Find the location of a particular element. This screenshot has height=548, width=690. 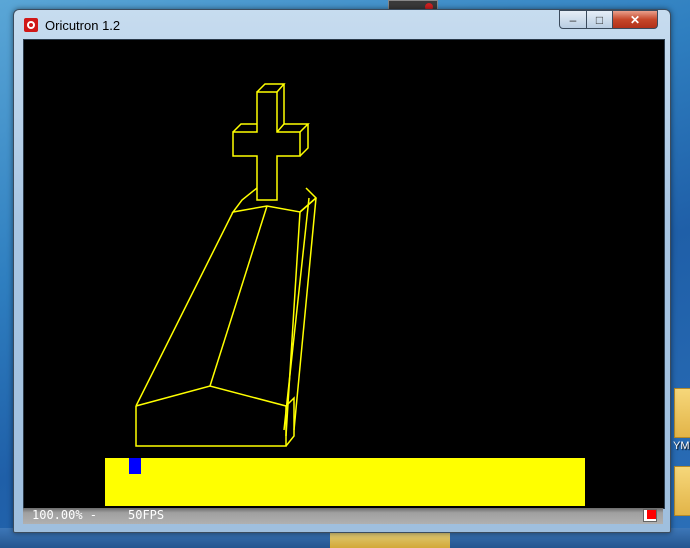

desktop-icon-label: YM is located at coordinates (681, 446).